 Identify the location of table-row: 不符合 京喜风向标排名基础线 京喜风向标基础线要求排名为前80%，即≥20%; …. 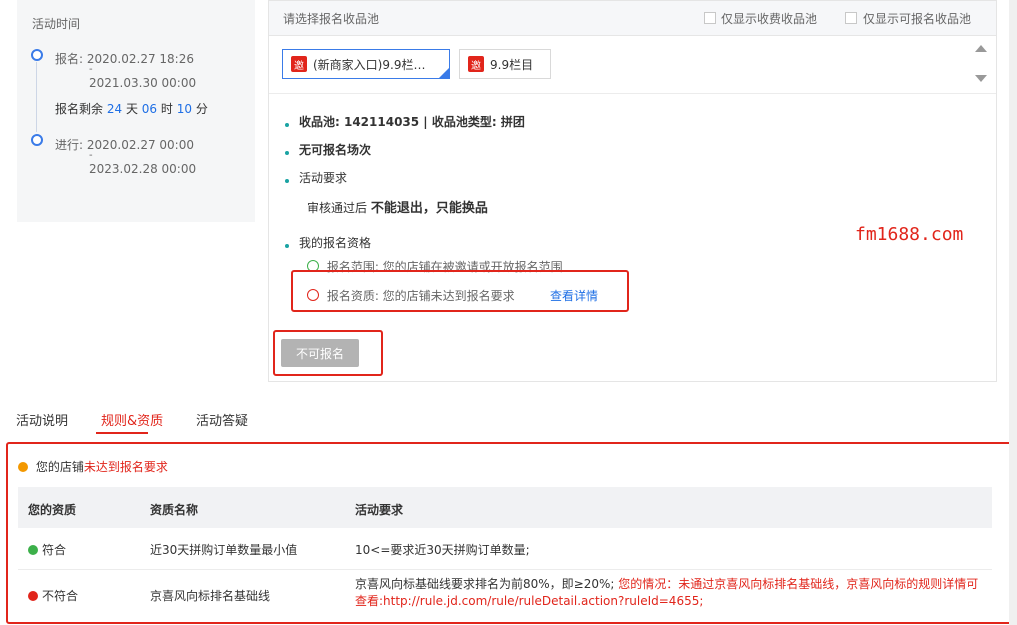
(505, 594).